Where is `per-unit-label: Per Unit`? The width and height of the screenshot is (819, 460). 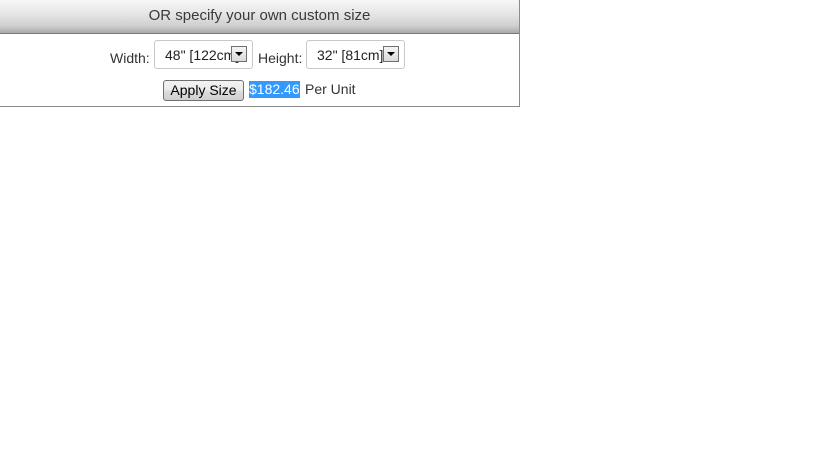
per-unit-label: Per Unit is located at coordinates (330, 89).